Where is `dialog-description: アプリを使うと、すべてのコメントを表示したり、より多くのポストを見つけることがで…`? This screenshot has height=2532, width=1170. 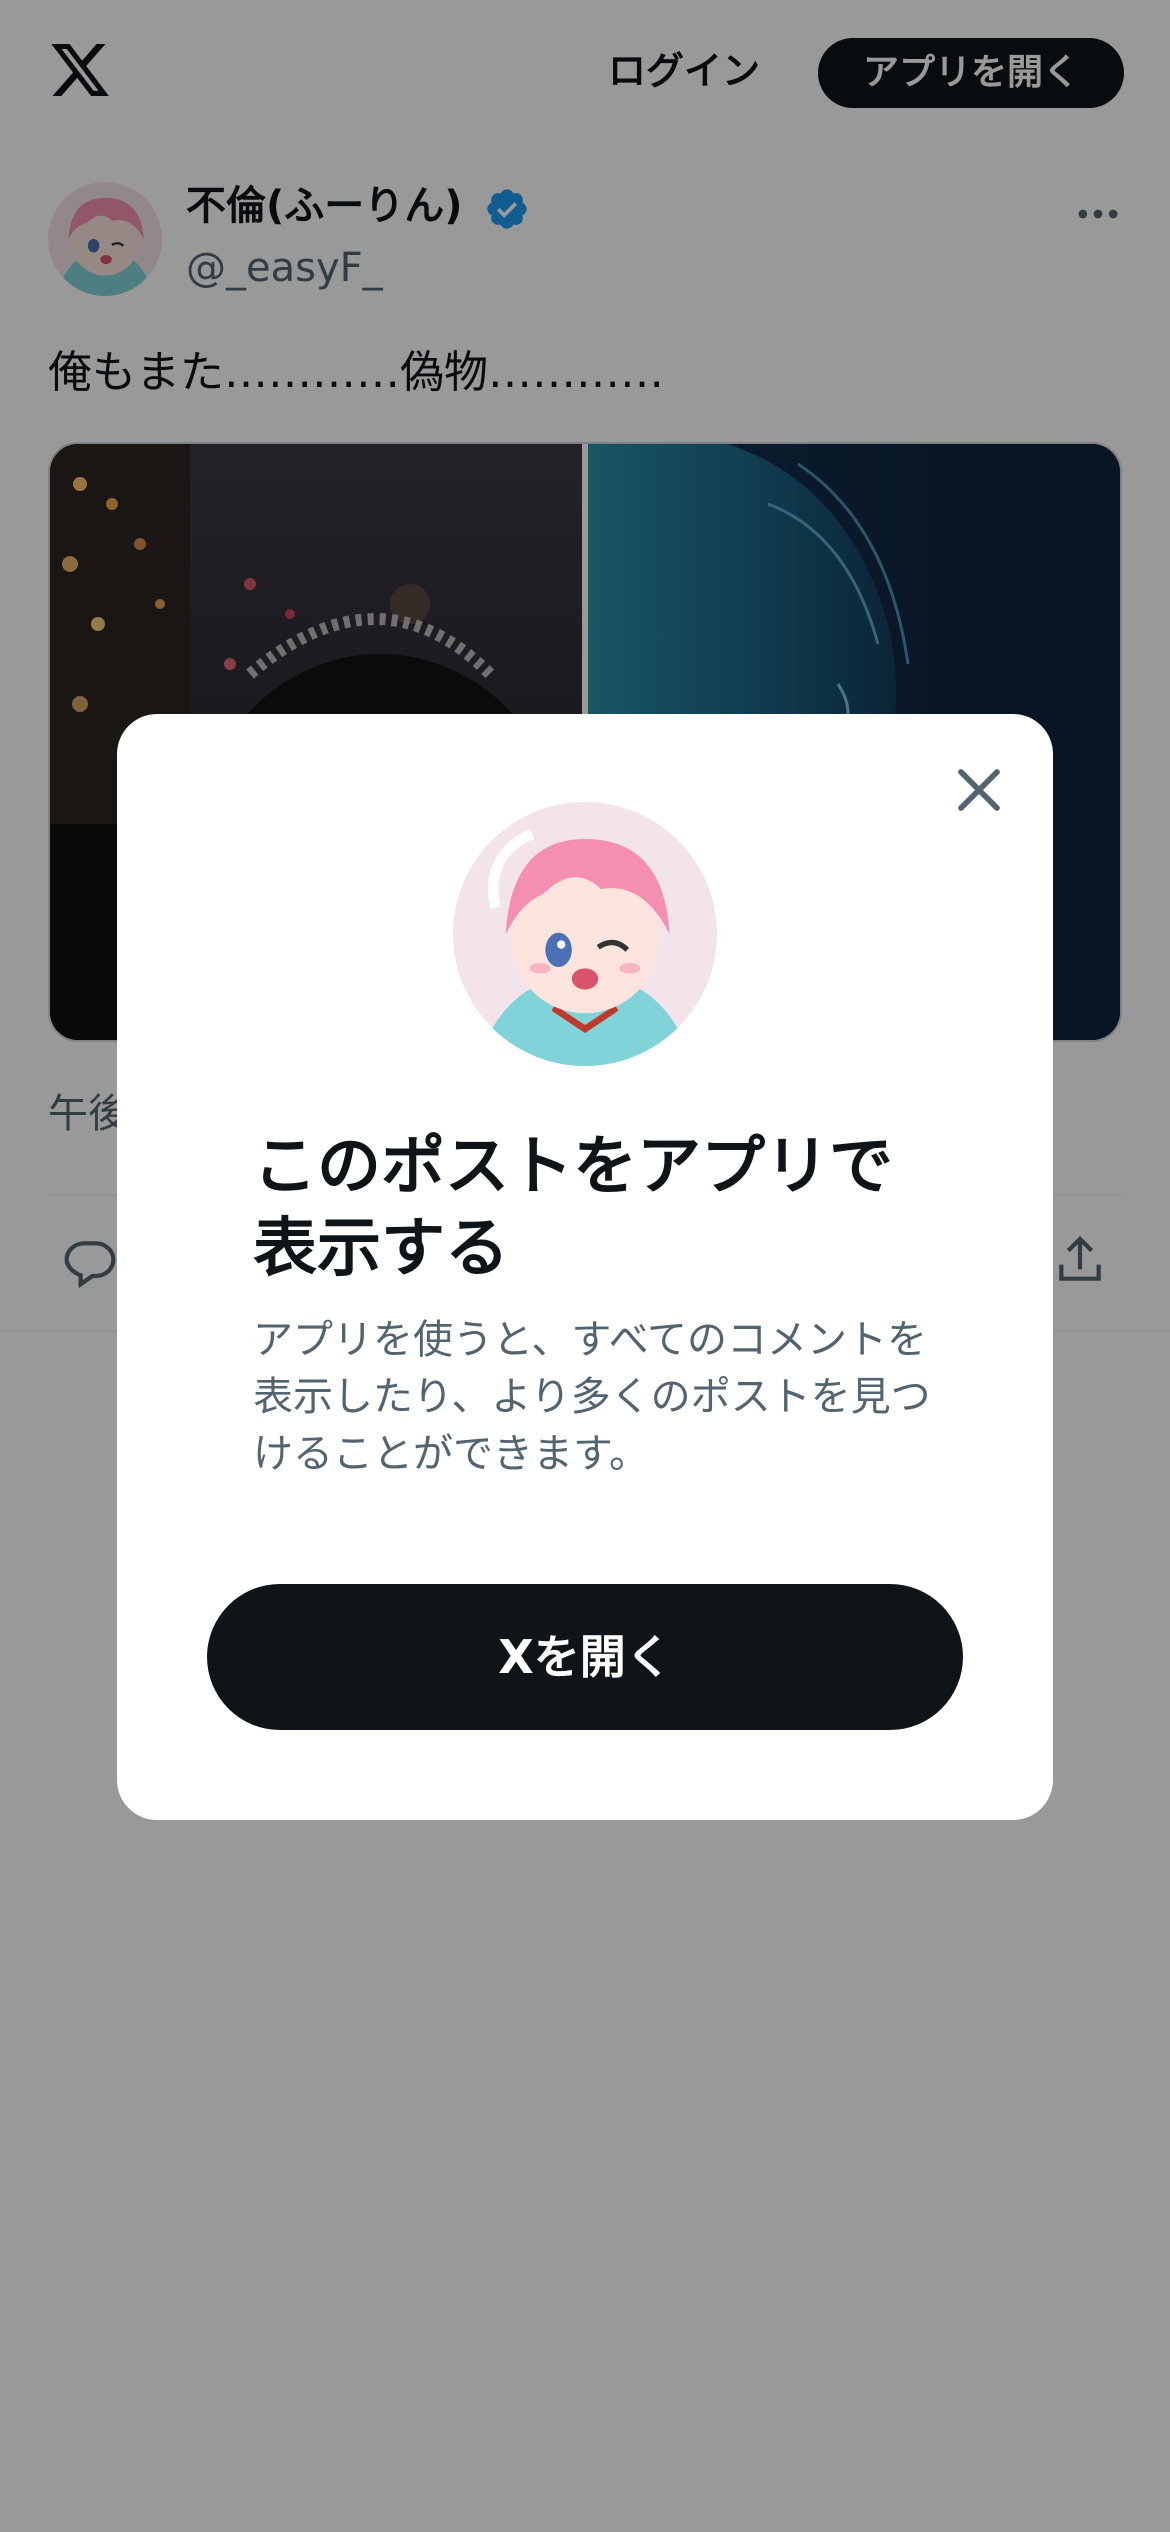 dialog-description: アプリを使うと、すべてのコメントを表示したり、より多くのポストを見つけることがで… is located at coordinates (592, 1397).